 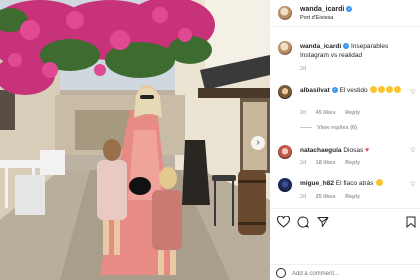 I want to click on comment-meta: 2d 18 likes Reply, so click(x=334, y=163).